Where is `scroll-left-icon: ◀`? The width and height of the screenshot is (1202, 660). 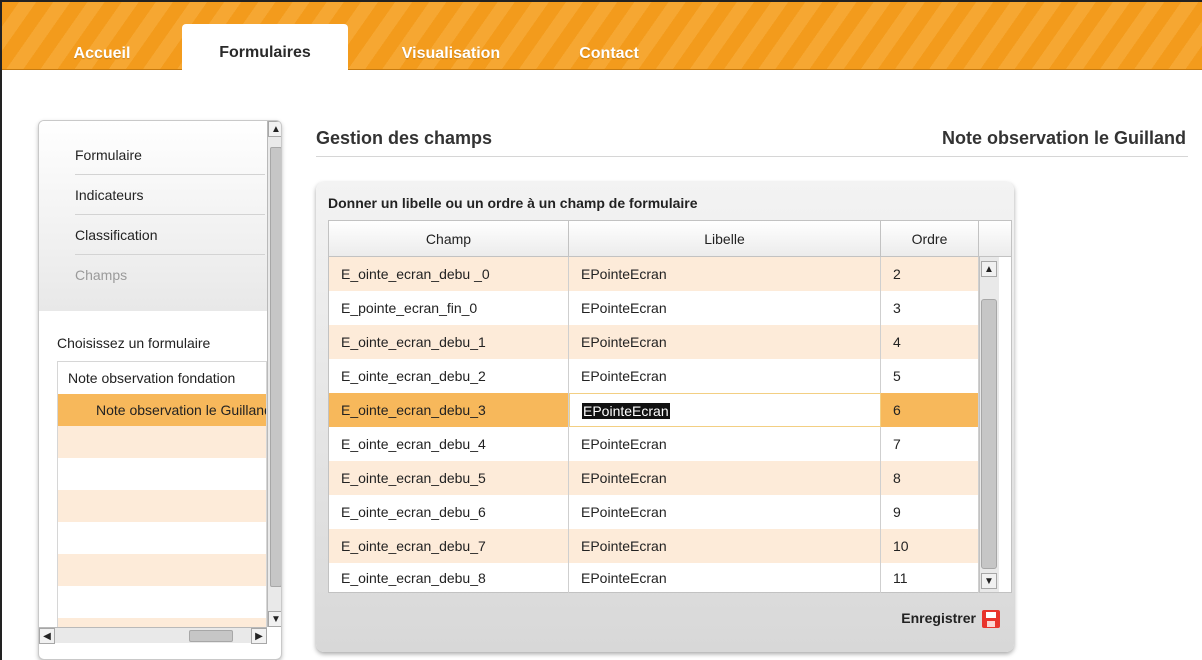 scroll-left-icon: ◀ is located at coordinates (47, 636).